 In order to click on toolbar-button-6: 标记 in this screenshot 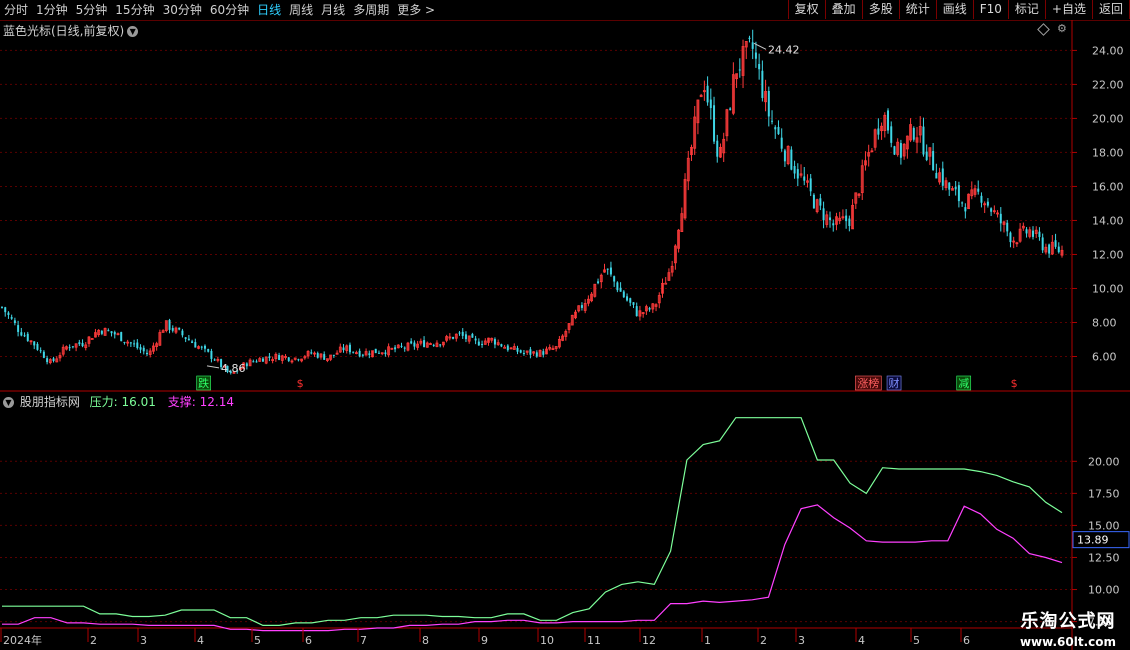, I will do `click(1026, 9)`.